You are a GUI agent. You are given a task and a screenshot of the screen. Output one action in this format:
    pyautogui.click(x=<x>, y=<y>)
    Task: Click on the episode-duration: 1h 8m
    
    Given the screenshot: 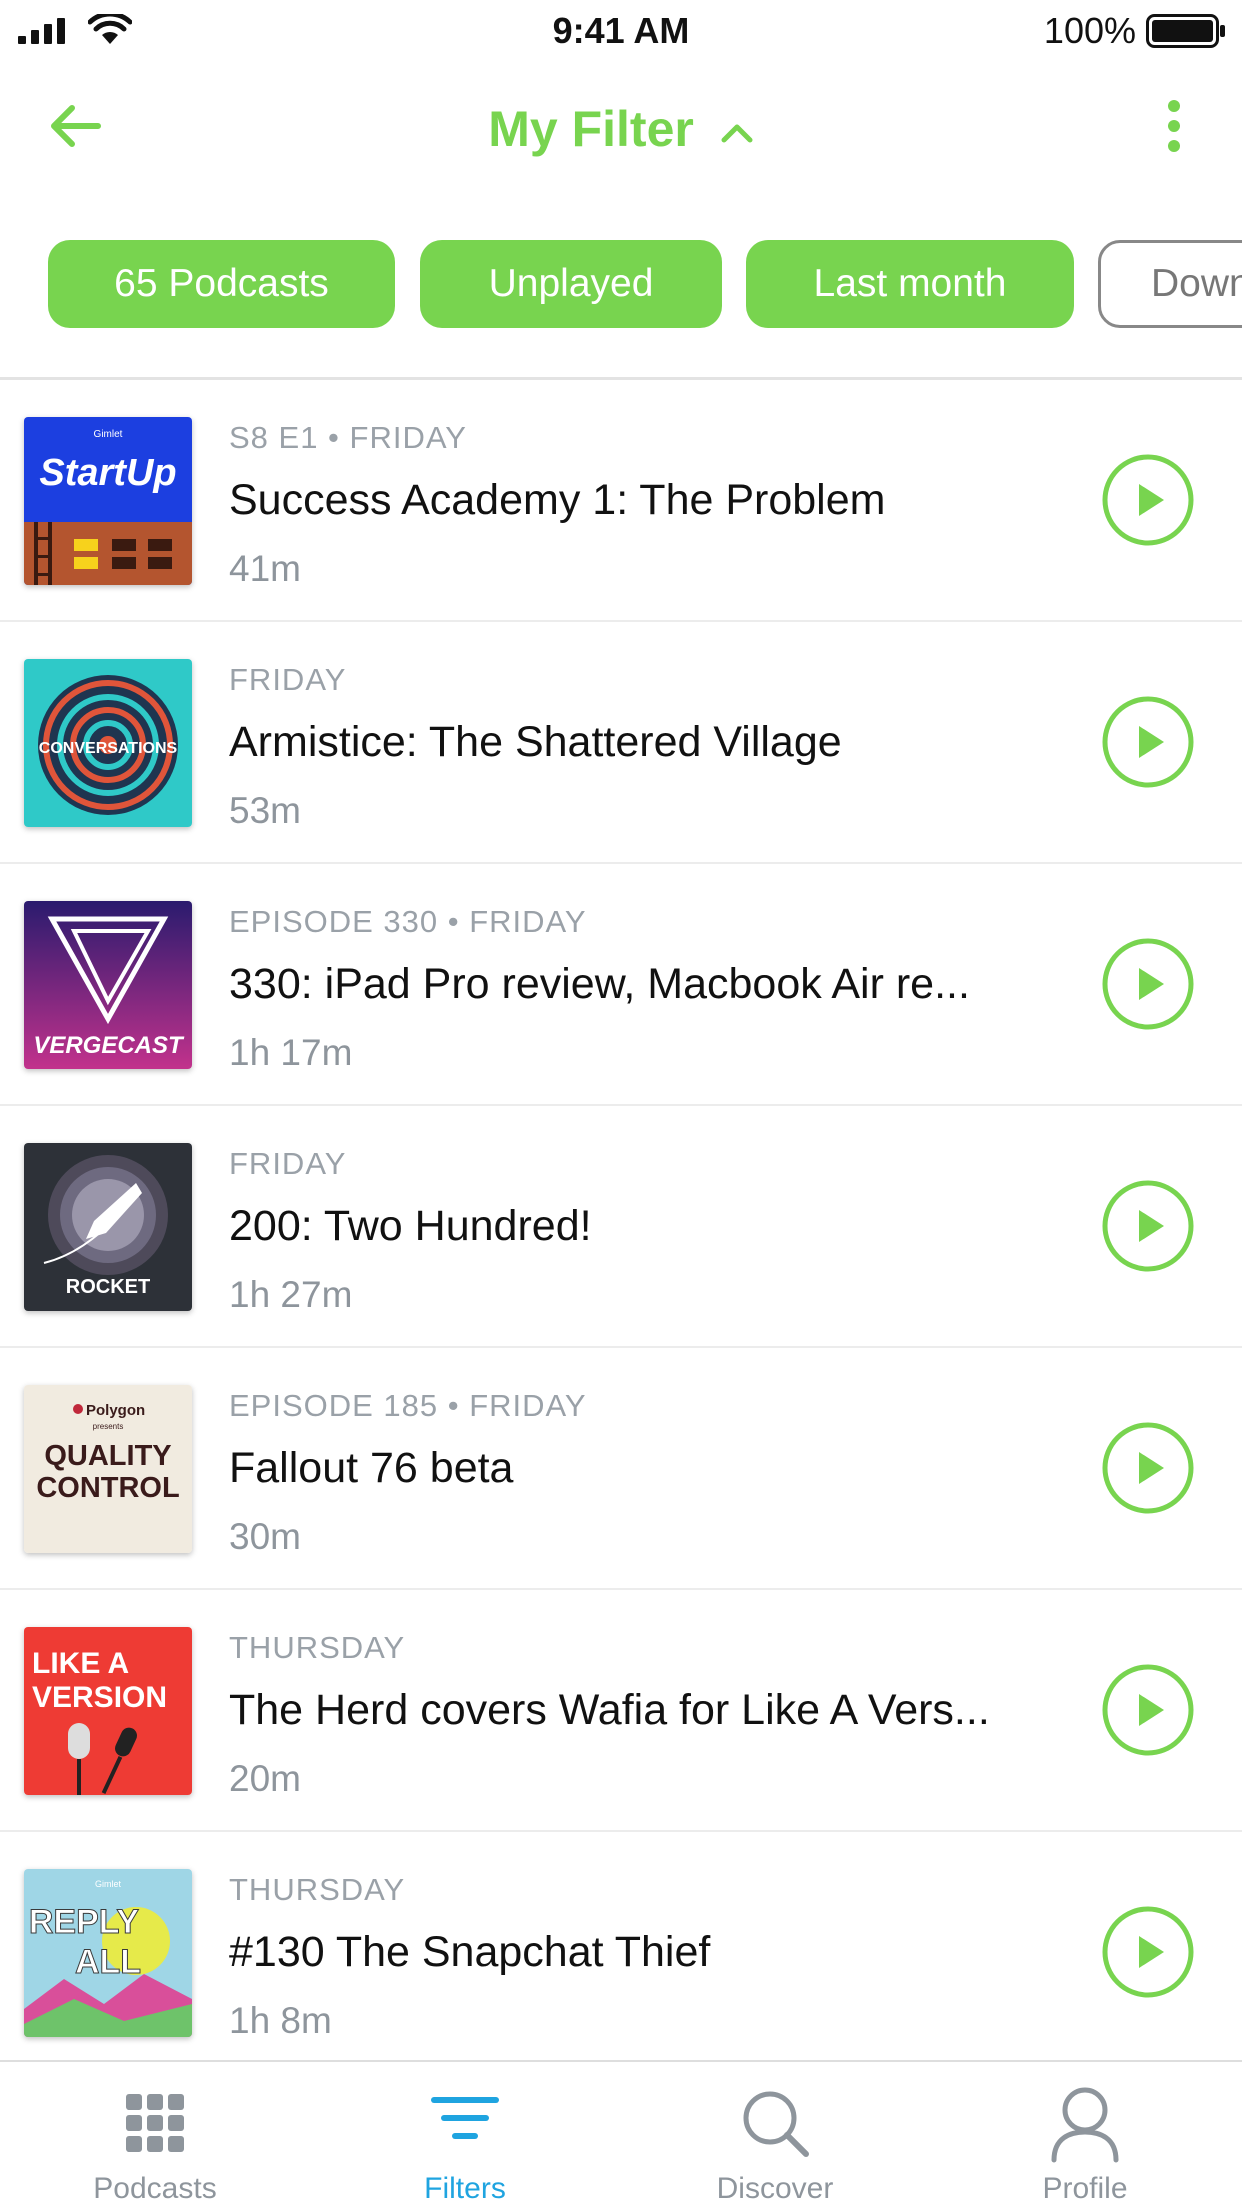 What is the action you would take?
    pyautogui.click(x=280, y=2020)
    